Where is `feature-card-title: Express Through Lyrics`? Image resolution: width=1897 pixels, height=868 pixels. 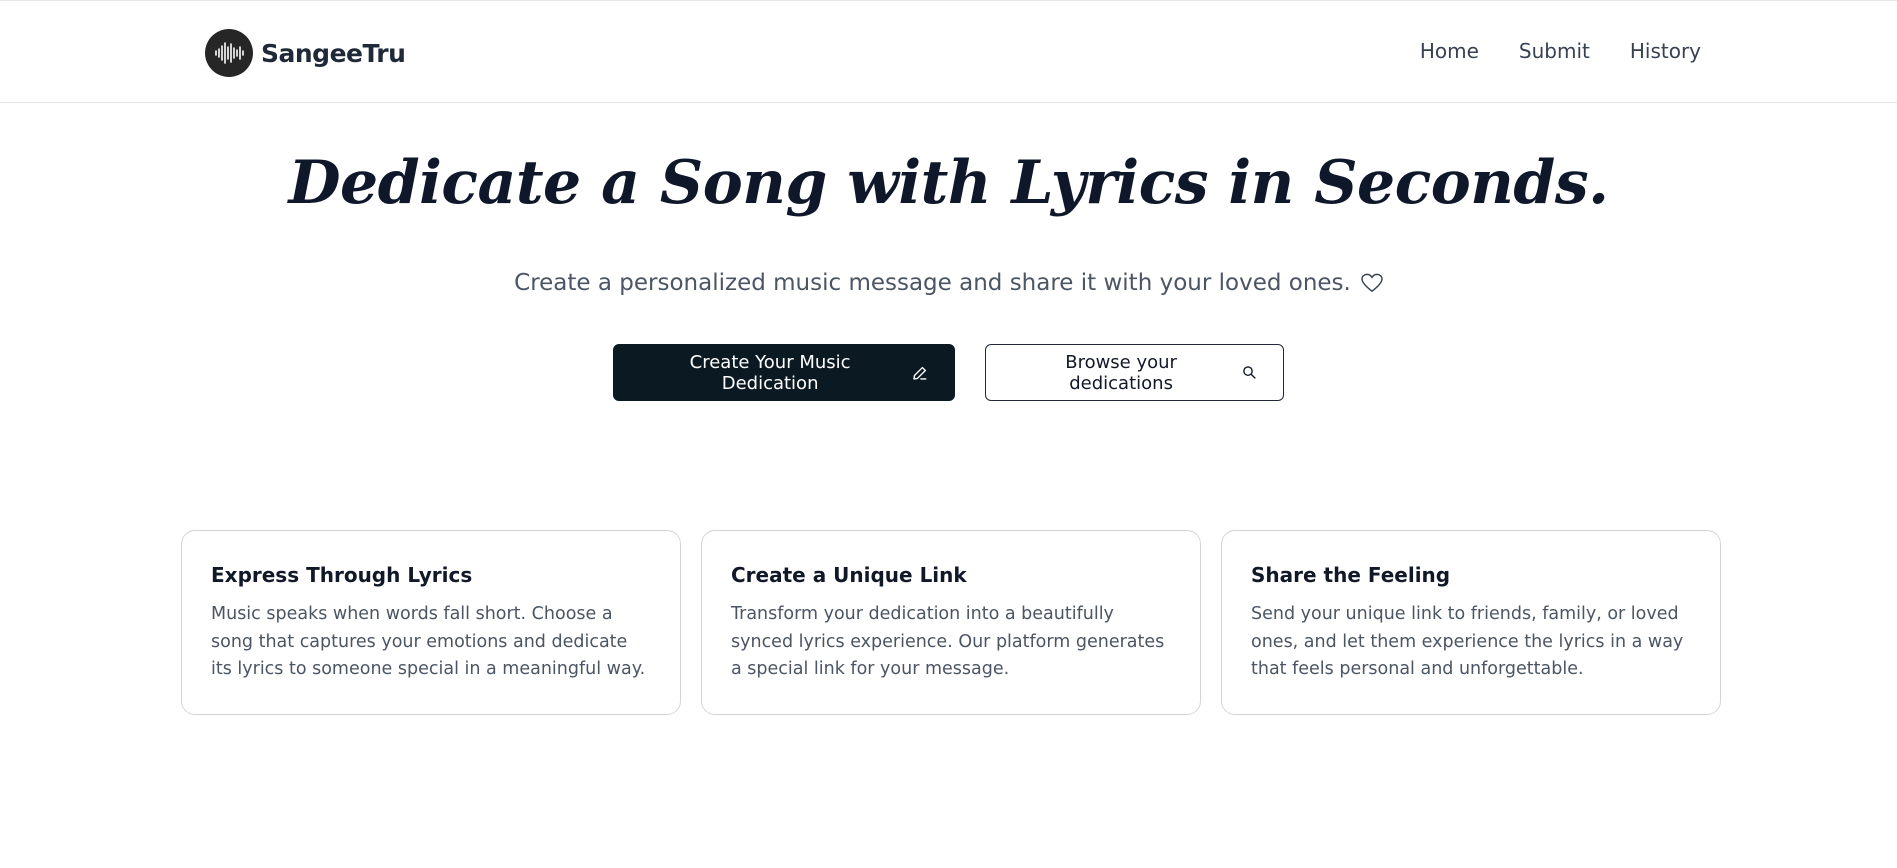 feature-card-title: Express Through Lyrics is located at coordinates (342, 575).